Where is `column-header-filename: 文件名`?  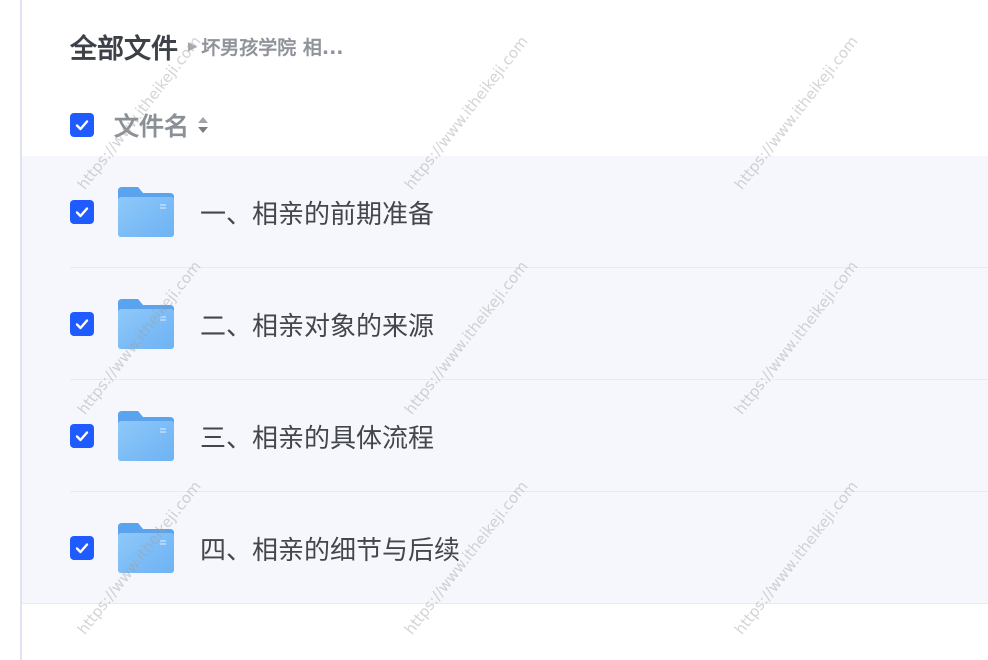 column-header-filename: 文件名 is located at coordinates (151, 125).